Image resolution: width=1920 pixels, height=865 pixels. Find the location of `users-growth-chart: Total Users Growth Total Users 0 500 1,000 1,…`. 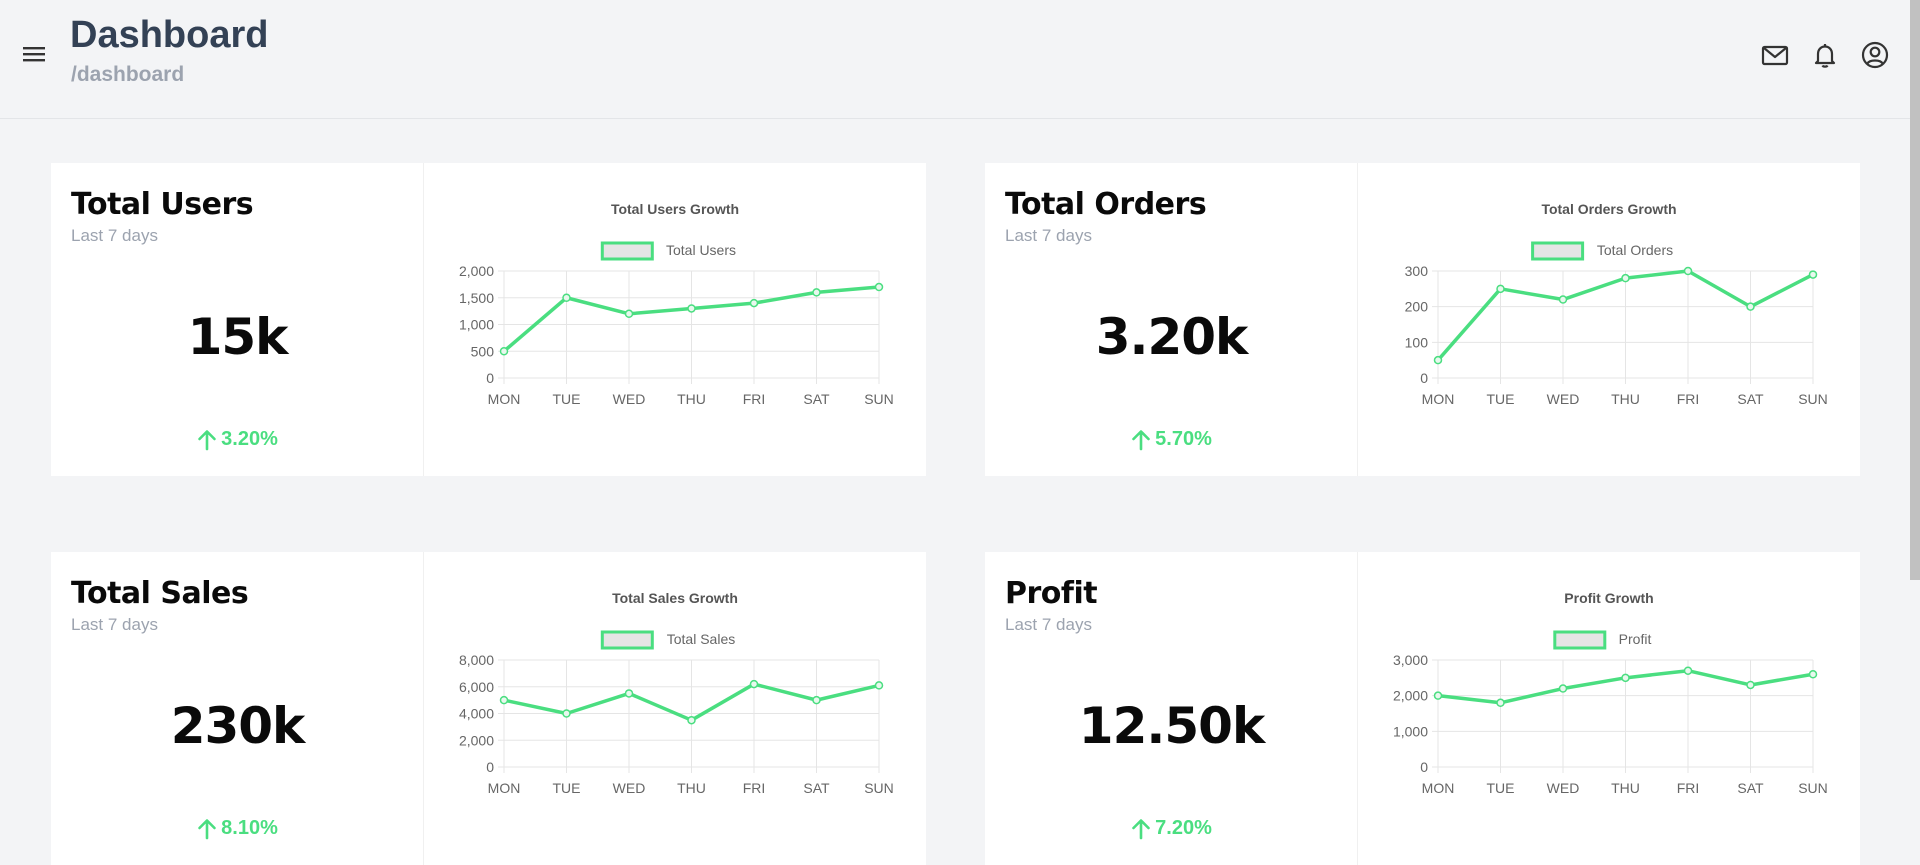

users-growth-chart: Total Users Growth Total Users 0 500 1,000 1,… is located at coordinates (675, 319).